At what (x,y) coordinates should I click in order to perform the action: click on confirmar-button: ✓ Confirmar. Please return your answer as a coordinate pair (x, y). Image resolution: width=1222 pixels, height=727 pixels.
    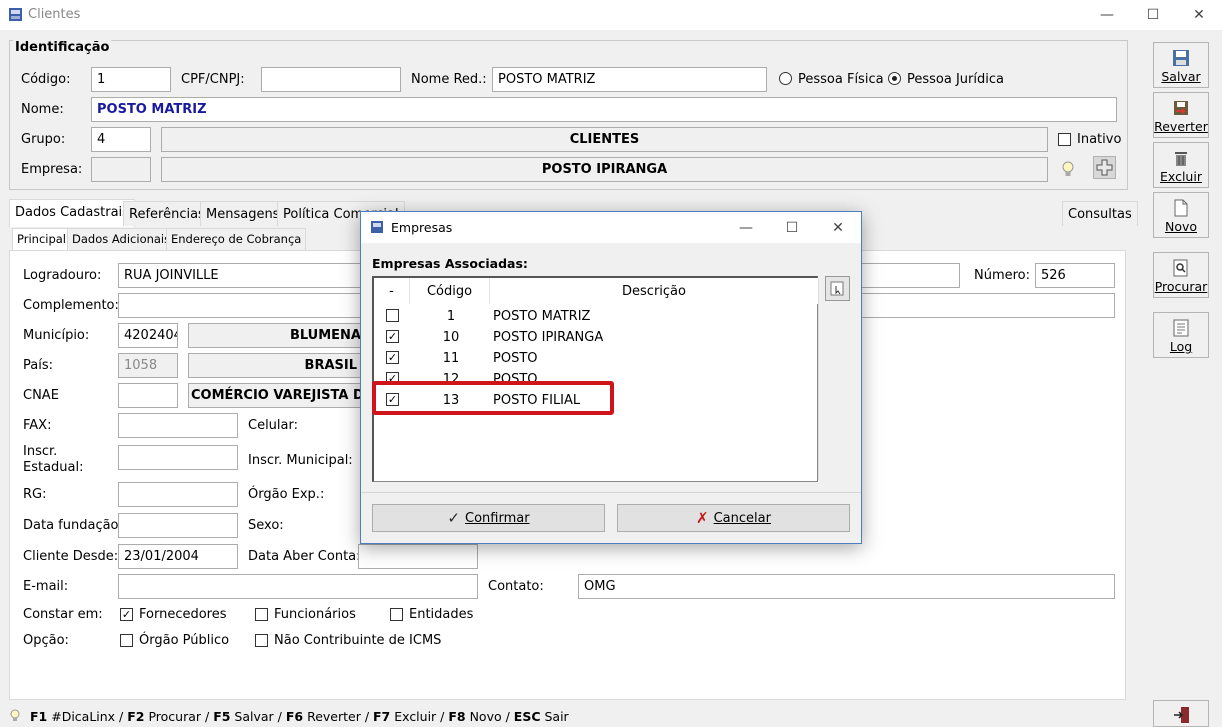
    Looking at the image, I should click on (488, 518).